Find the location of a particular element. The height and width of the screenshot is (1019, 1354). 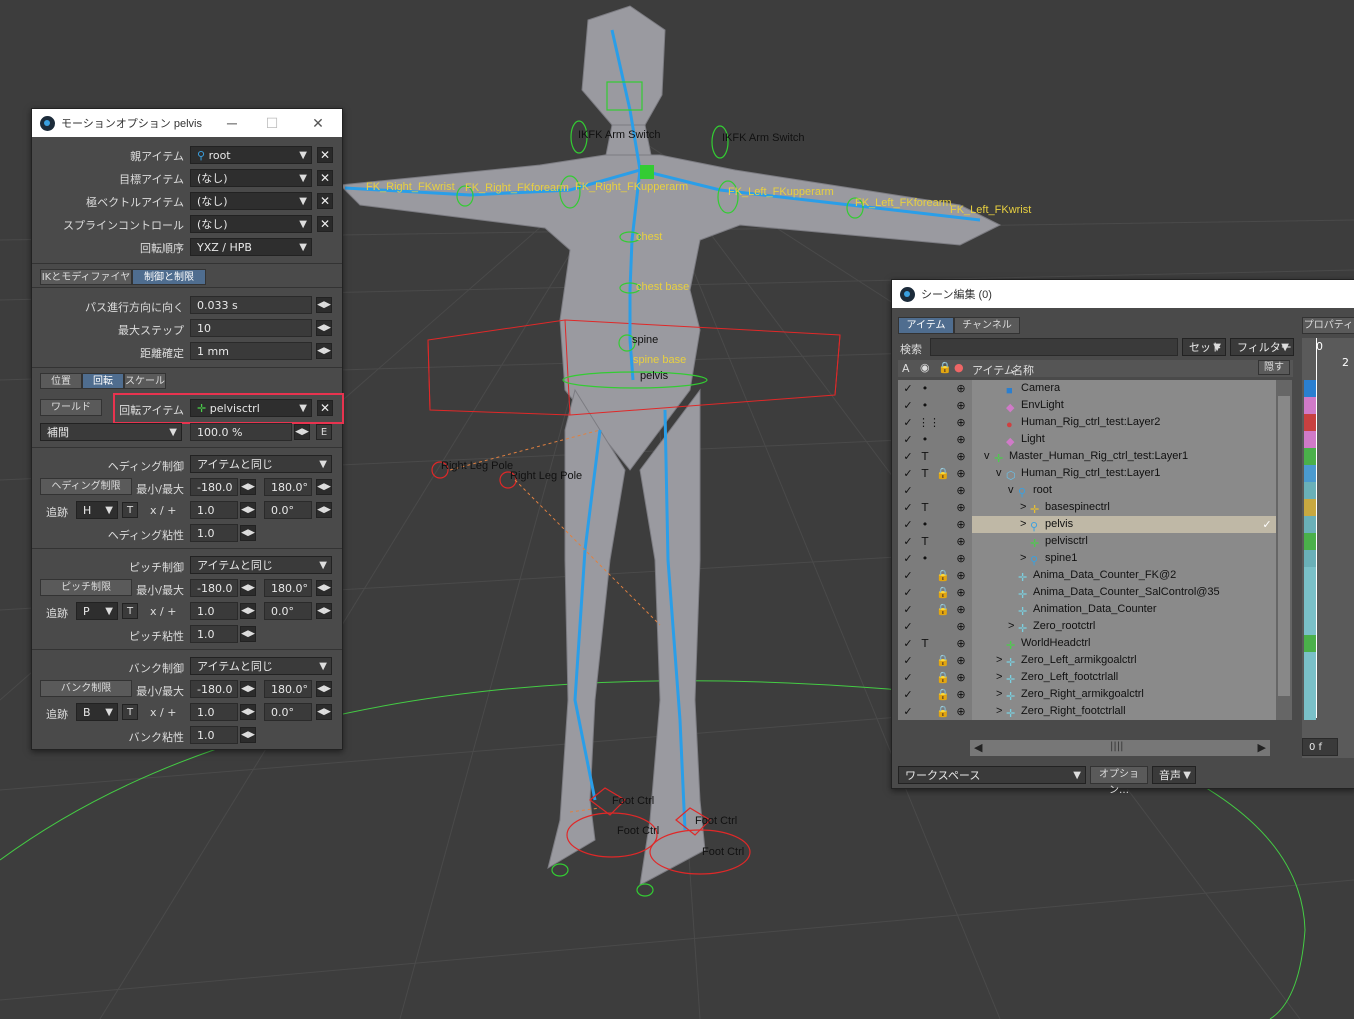

pitch-min-spinner: ◀▶ is located at coordinates (248, 588).